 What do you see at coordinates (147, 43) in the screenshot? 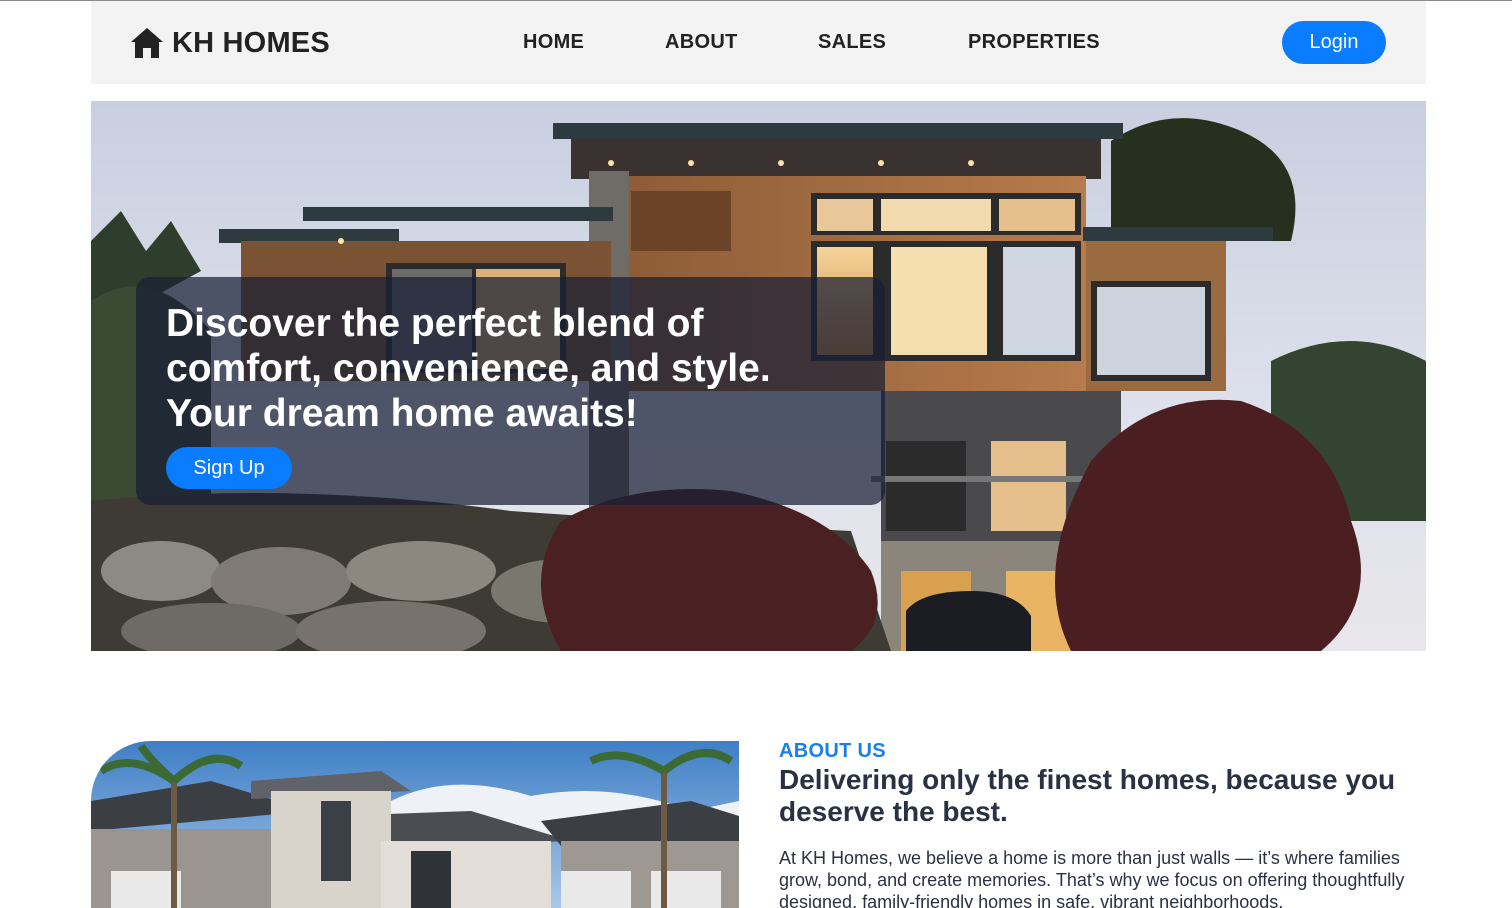
I see `home-icon` at bounding box center [147, 43].